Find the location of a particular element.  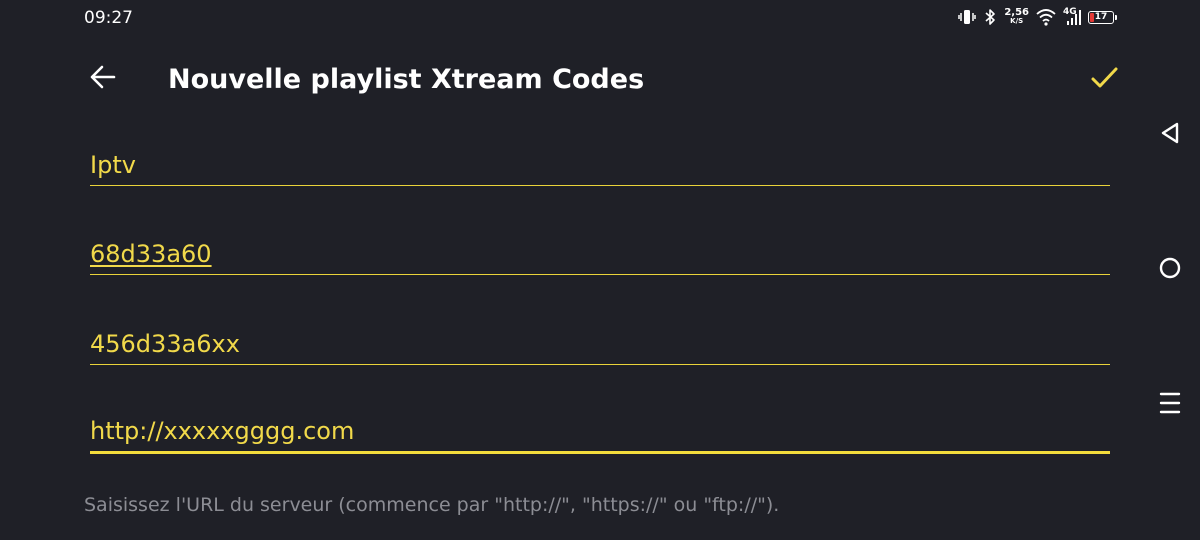

triangle-back-icon is located at coordinates (1170, 135).